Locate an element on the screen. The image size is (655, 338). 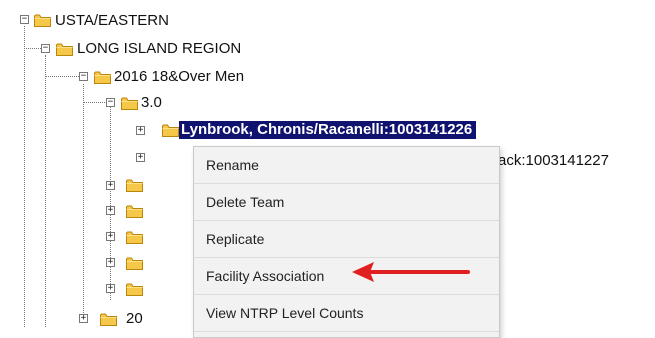
tree-node-league: 2016 18&Over Men is located at coordinates (179, 77).